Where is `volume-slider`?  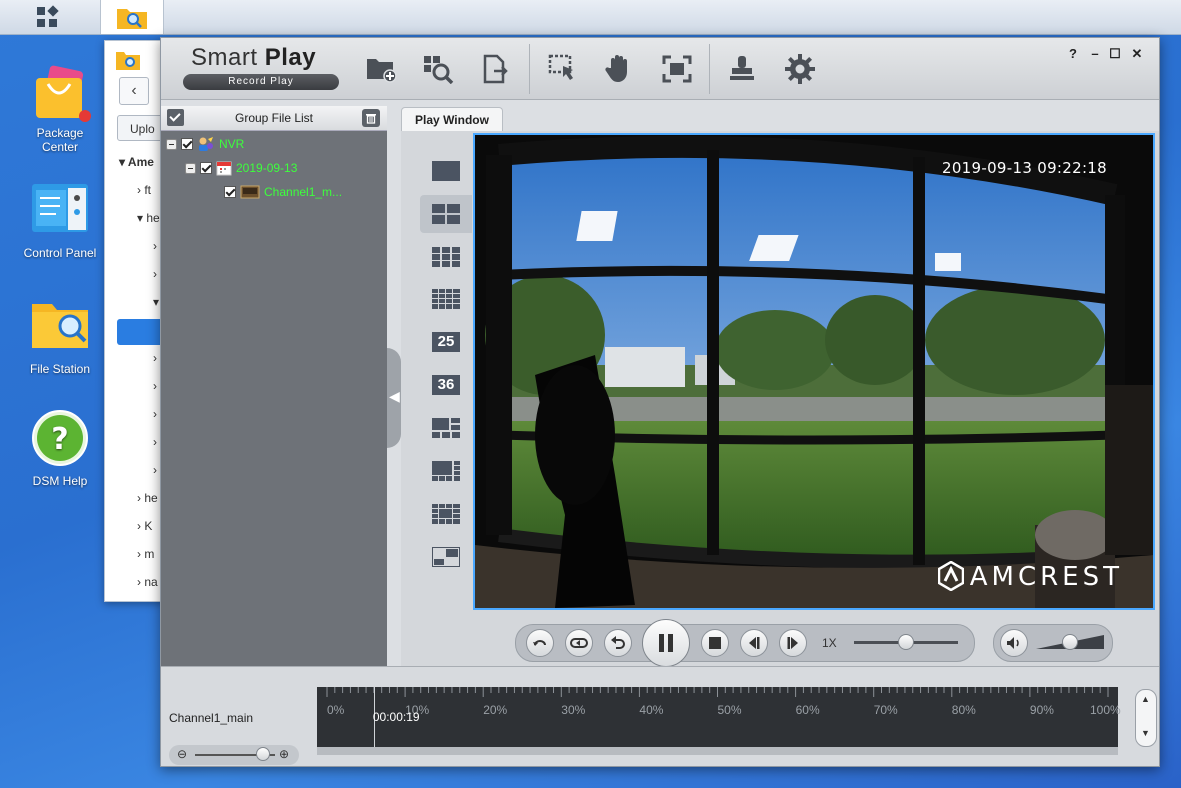 volume-slider is located at coordinates (1070, 642).